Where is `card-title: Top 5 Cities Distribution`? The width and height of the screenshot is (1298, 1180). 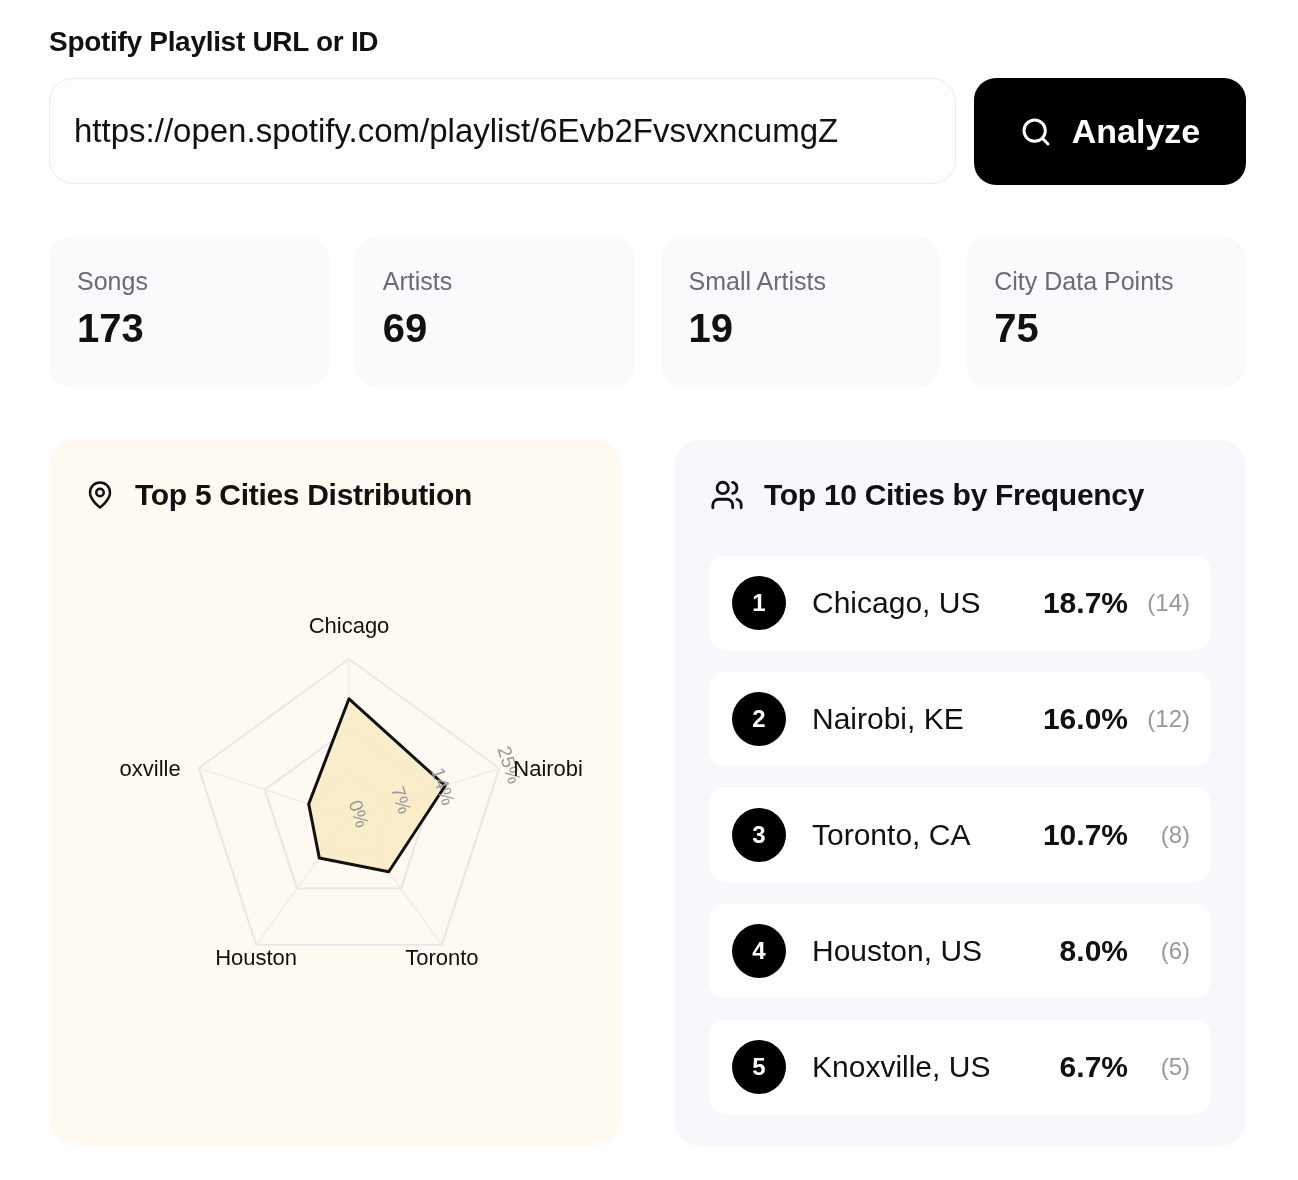
card-title: Top 5 Cities Distribution is located at coordinates (303, 495).